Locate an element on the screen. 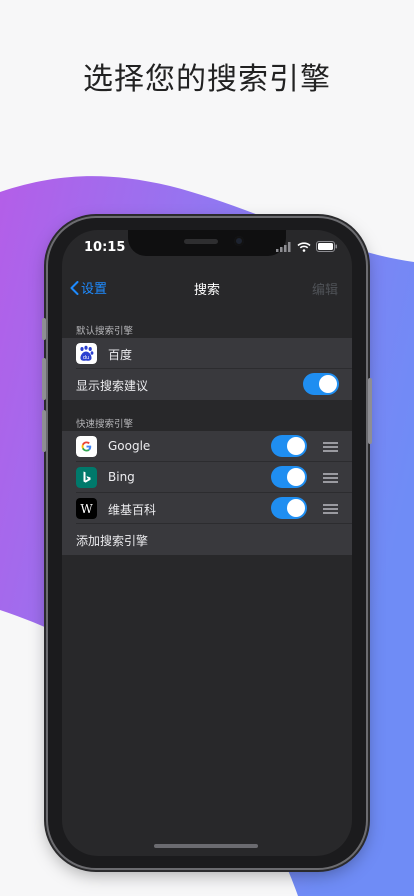 This screenshot has width=414, height=896. edit-button: 编辑 is located at coordinates (325, 288).